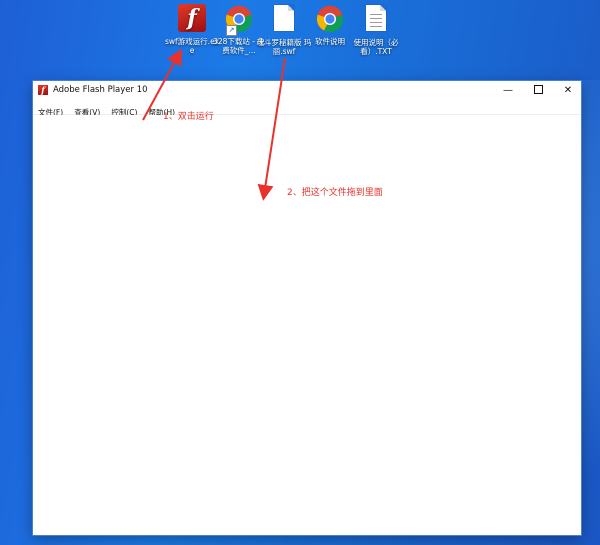  Describe the element at coordinates (335, 193) in the screenshot. I see `annotation-step-2: 2、把这个文件拖到里面` at that location.